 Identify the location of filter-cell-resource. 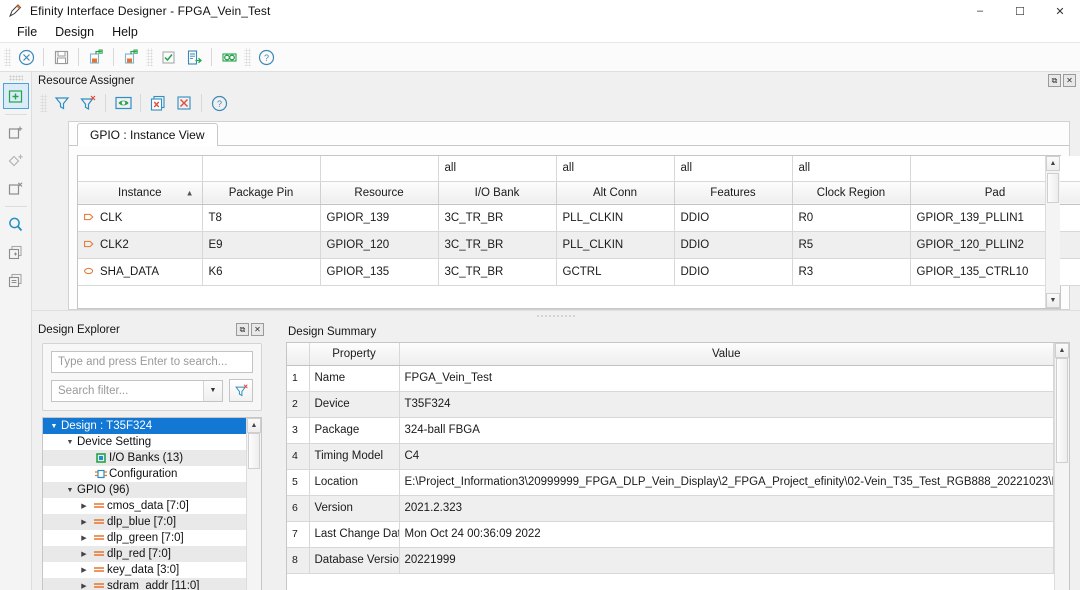
(379, 169).